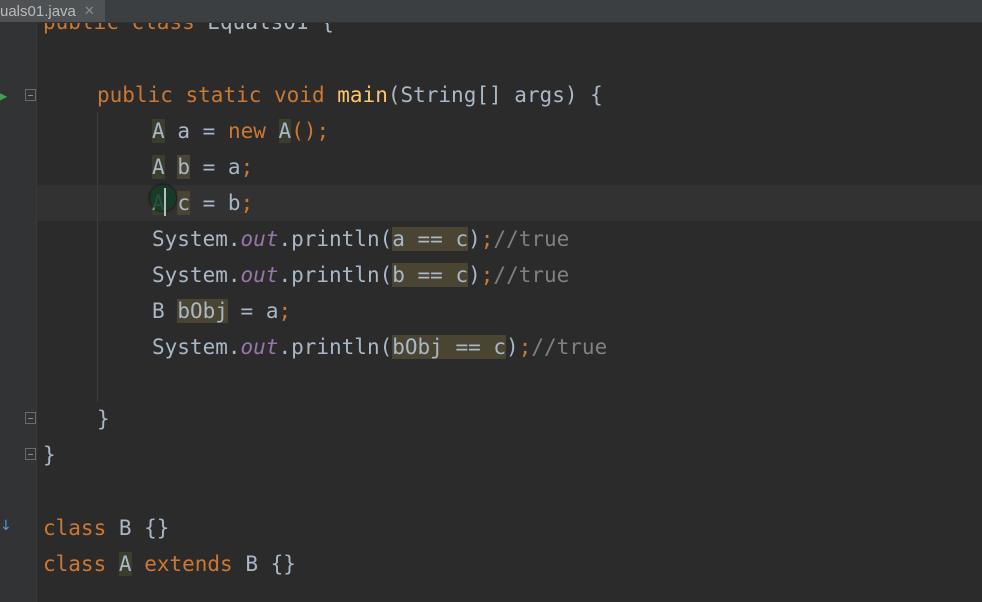  Describe the element at coordinates (209, 131) in the screenshot. I see `operator: =` at that location.